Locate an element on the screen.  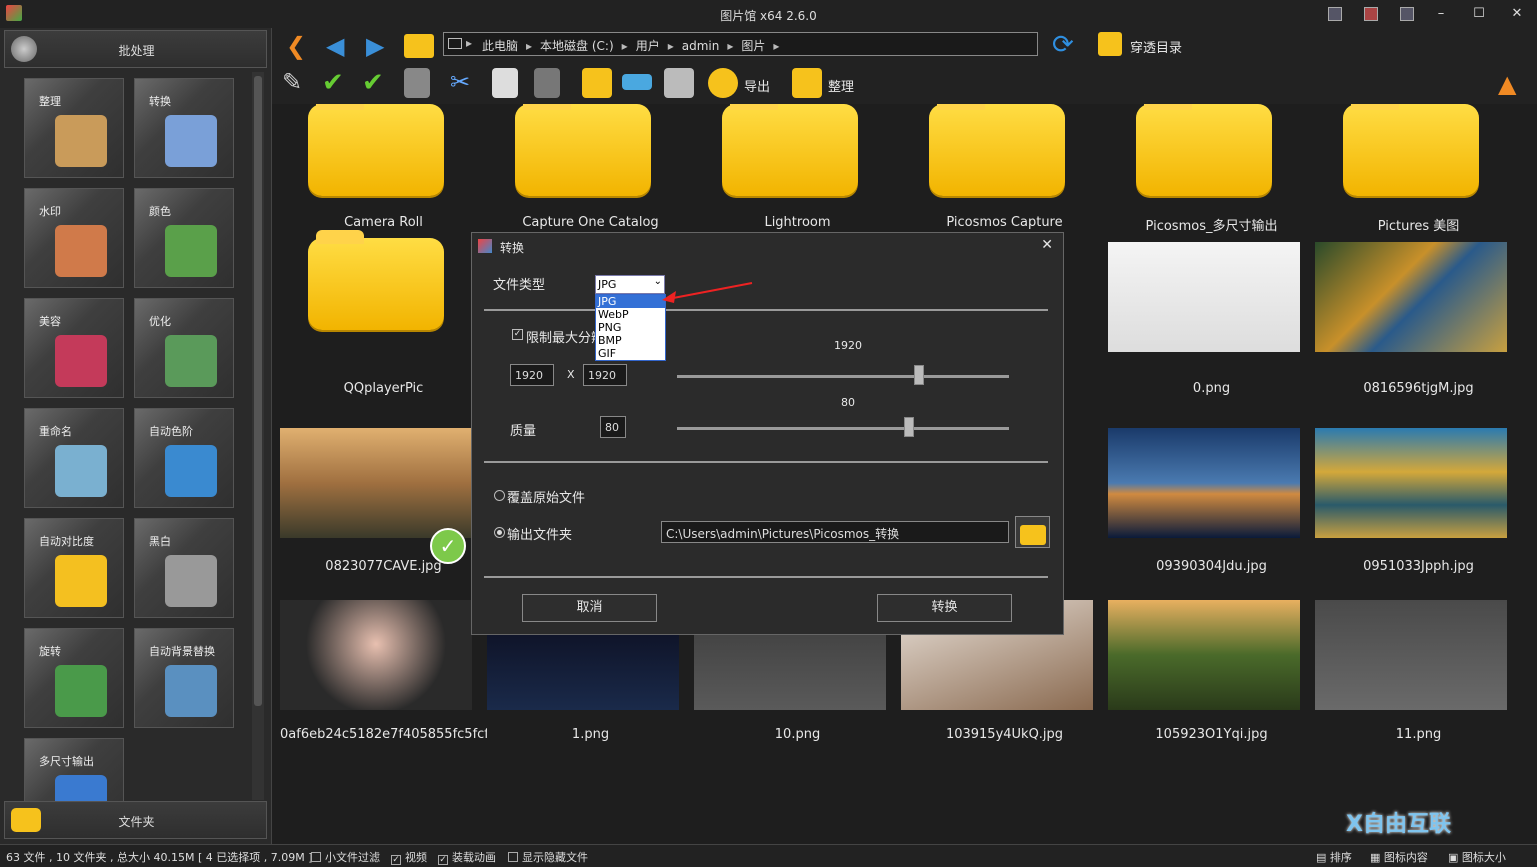
batch-tile-9: 自动对比度 is located at coordinates (74, 568).